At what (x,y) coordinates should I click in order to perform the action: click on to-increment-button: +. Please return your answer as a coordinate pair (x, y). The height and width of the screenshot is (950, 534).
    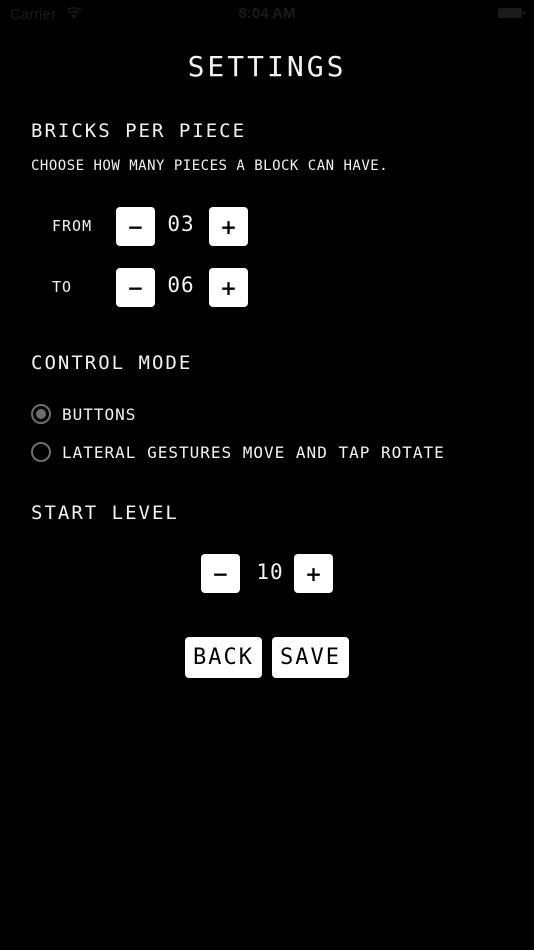
    Looking at the image, I should click on (228, 287).